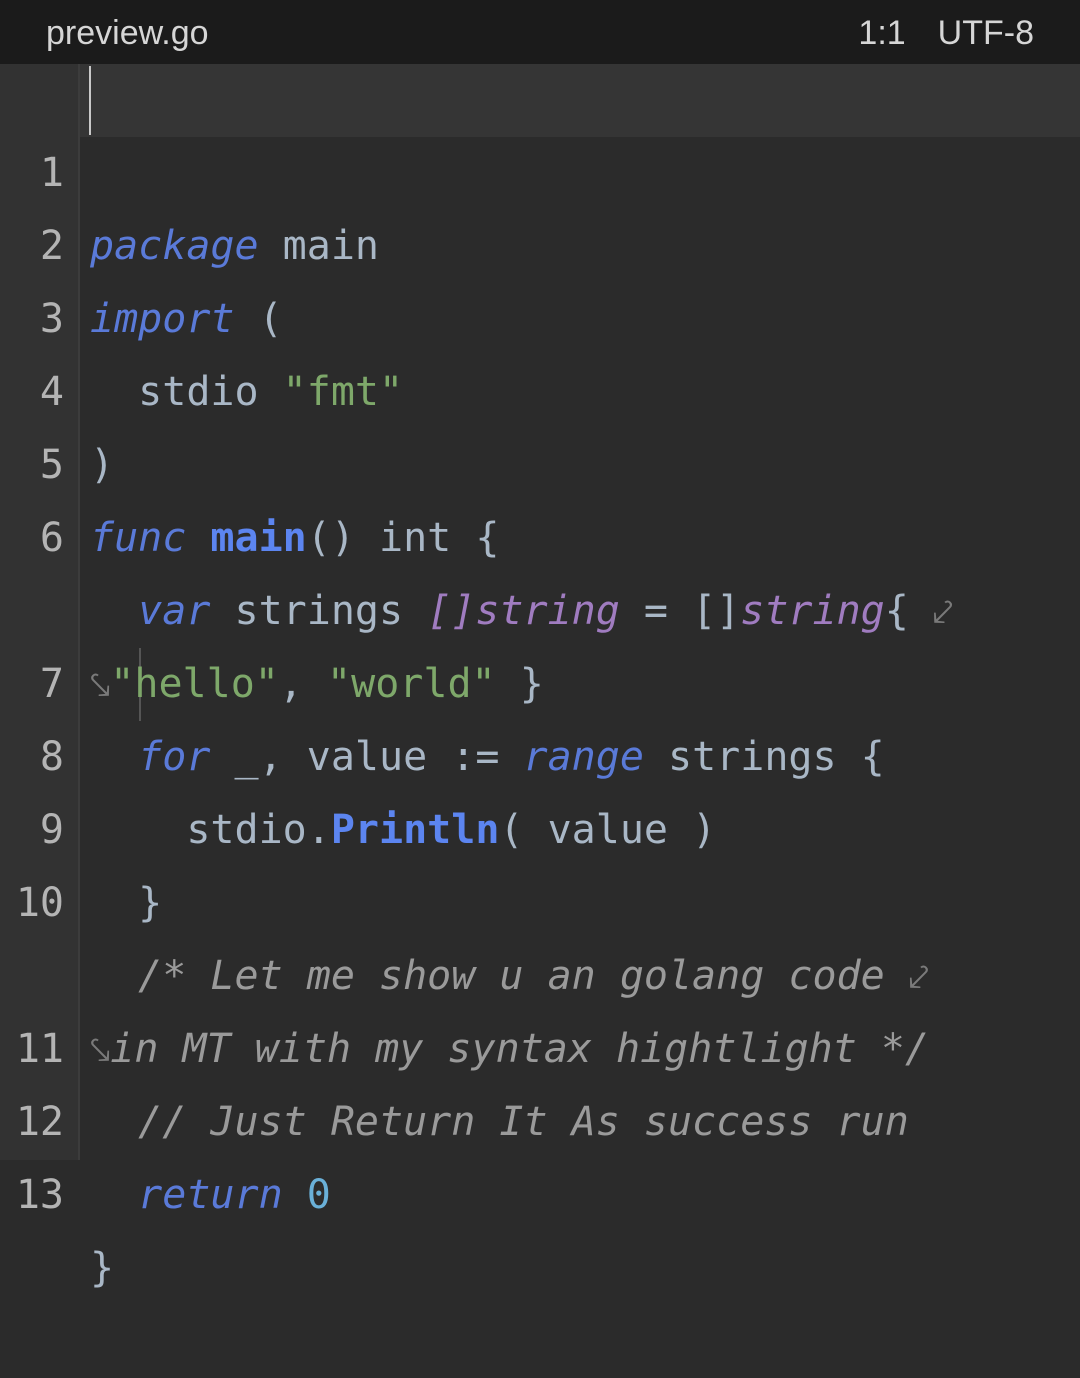 The height and width of the screenshot is (1378, 1080). Describe the element at coordinates (540, 1188) in the screenshot. I see `code-line: 13 }` at that location.